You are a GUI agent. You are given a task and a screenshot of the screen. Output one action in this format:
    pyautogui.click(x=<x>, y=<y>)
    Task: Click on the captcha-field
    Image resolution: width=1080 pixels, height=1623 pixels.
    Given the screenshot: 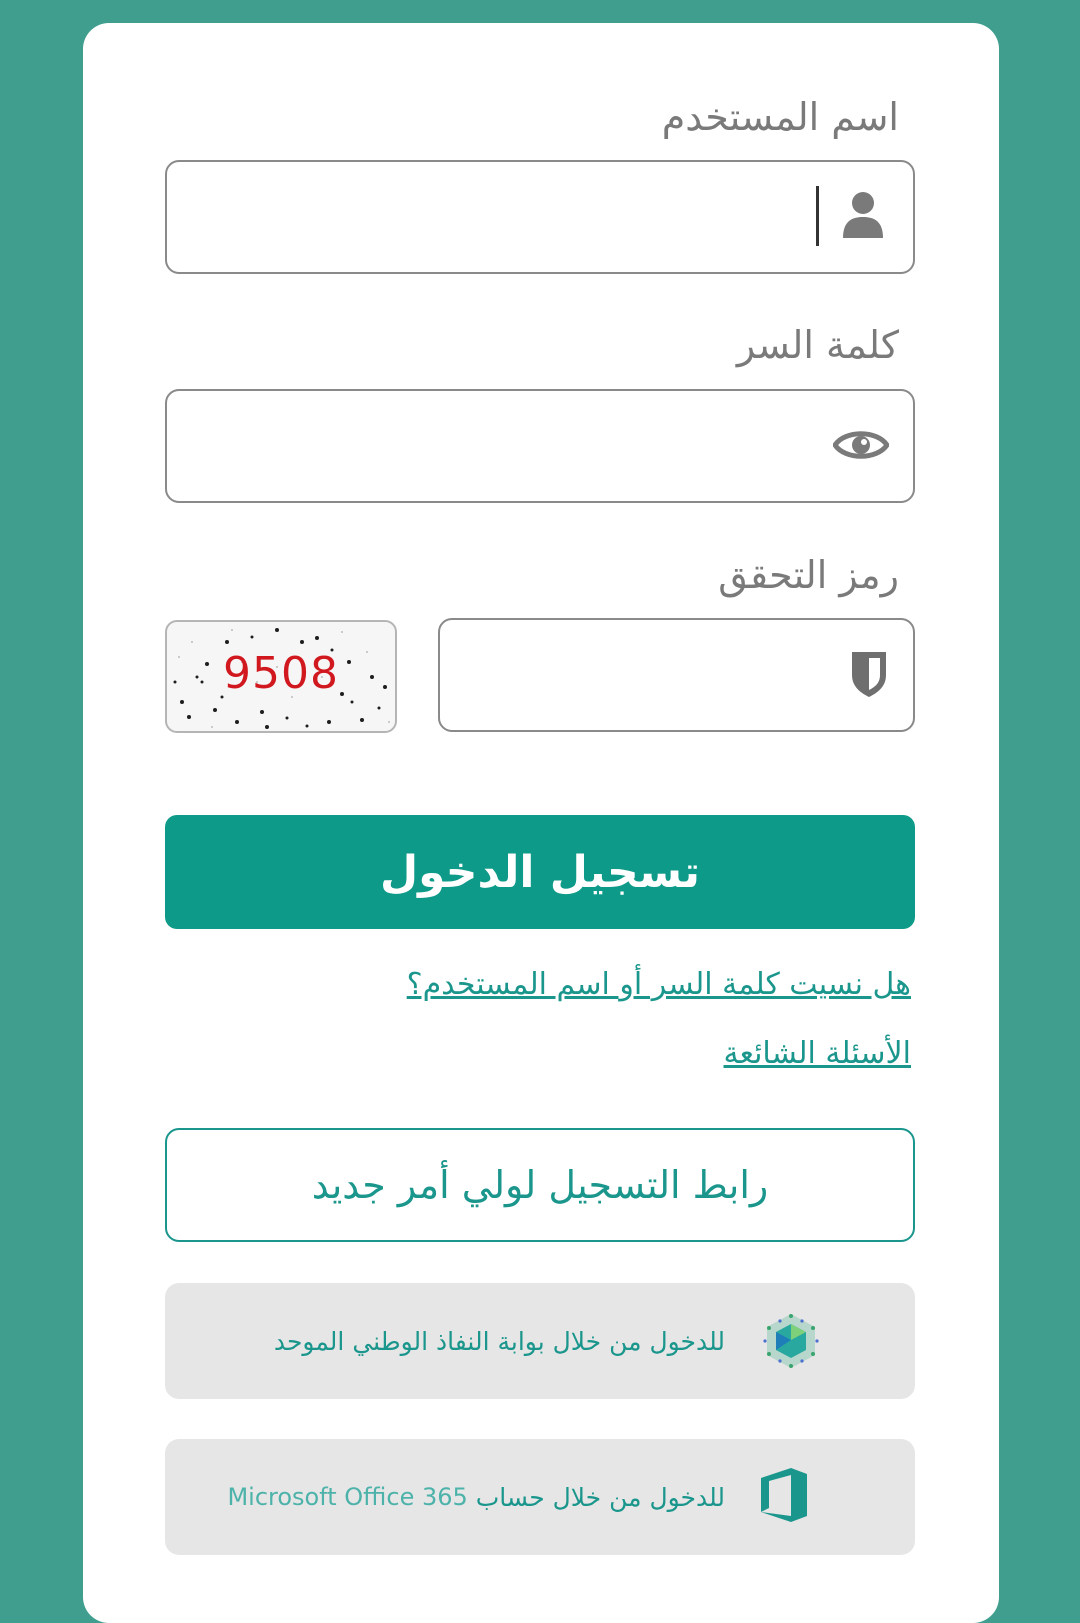 What is the action you would take?
    pyautogui.click(x=676, y=675)
    